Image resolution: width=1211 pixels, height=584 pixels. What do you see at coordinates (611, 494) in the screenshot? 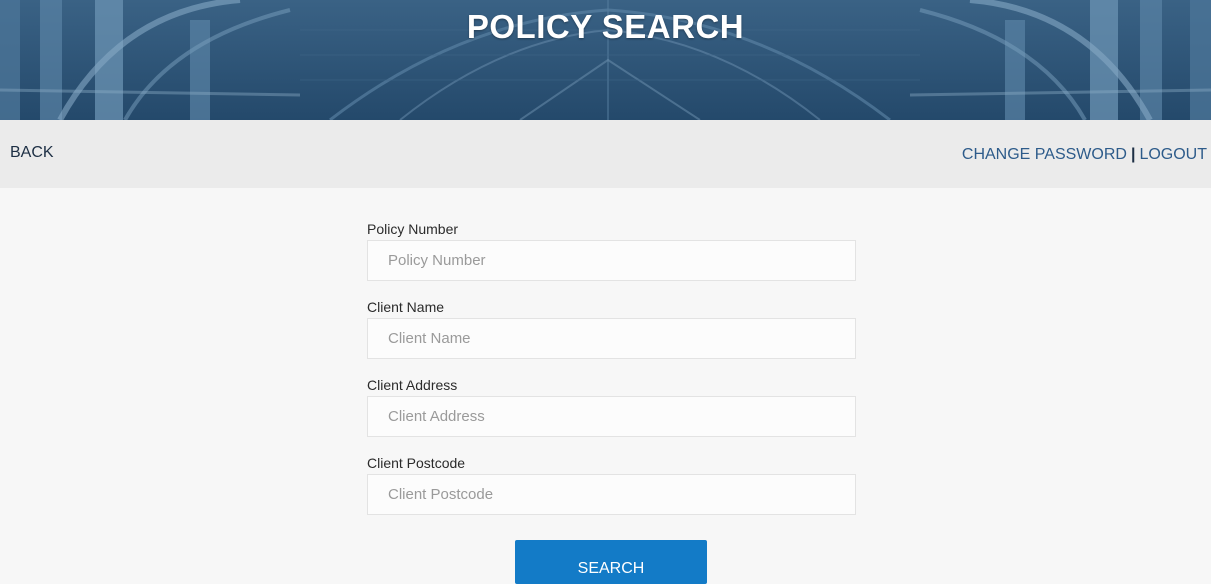
I see `client-postcode-input` at bounding box center [611, 494].